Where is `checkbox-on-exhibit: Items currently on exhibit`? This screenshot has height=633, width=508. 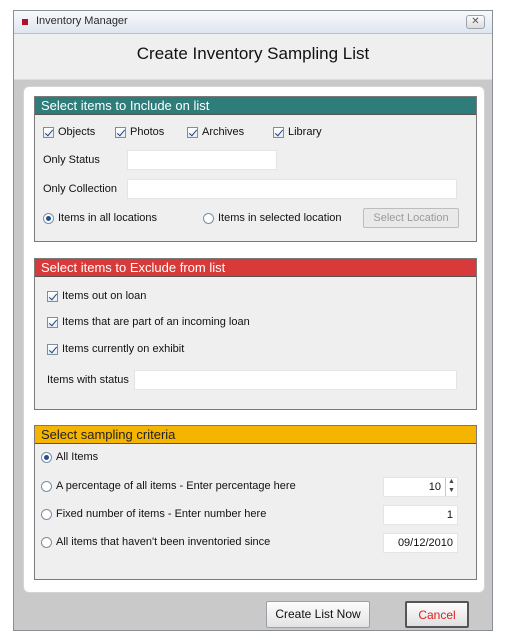
checkbox-on-exhibit: Items currently on exhibit is located at coordinates (115, 349).